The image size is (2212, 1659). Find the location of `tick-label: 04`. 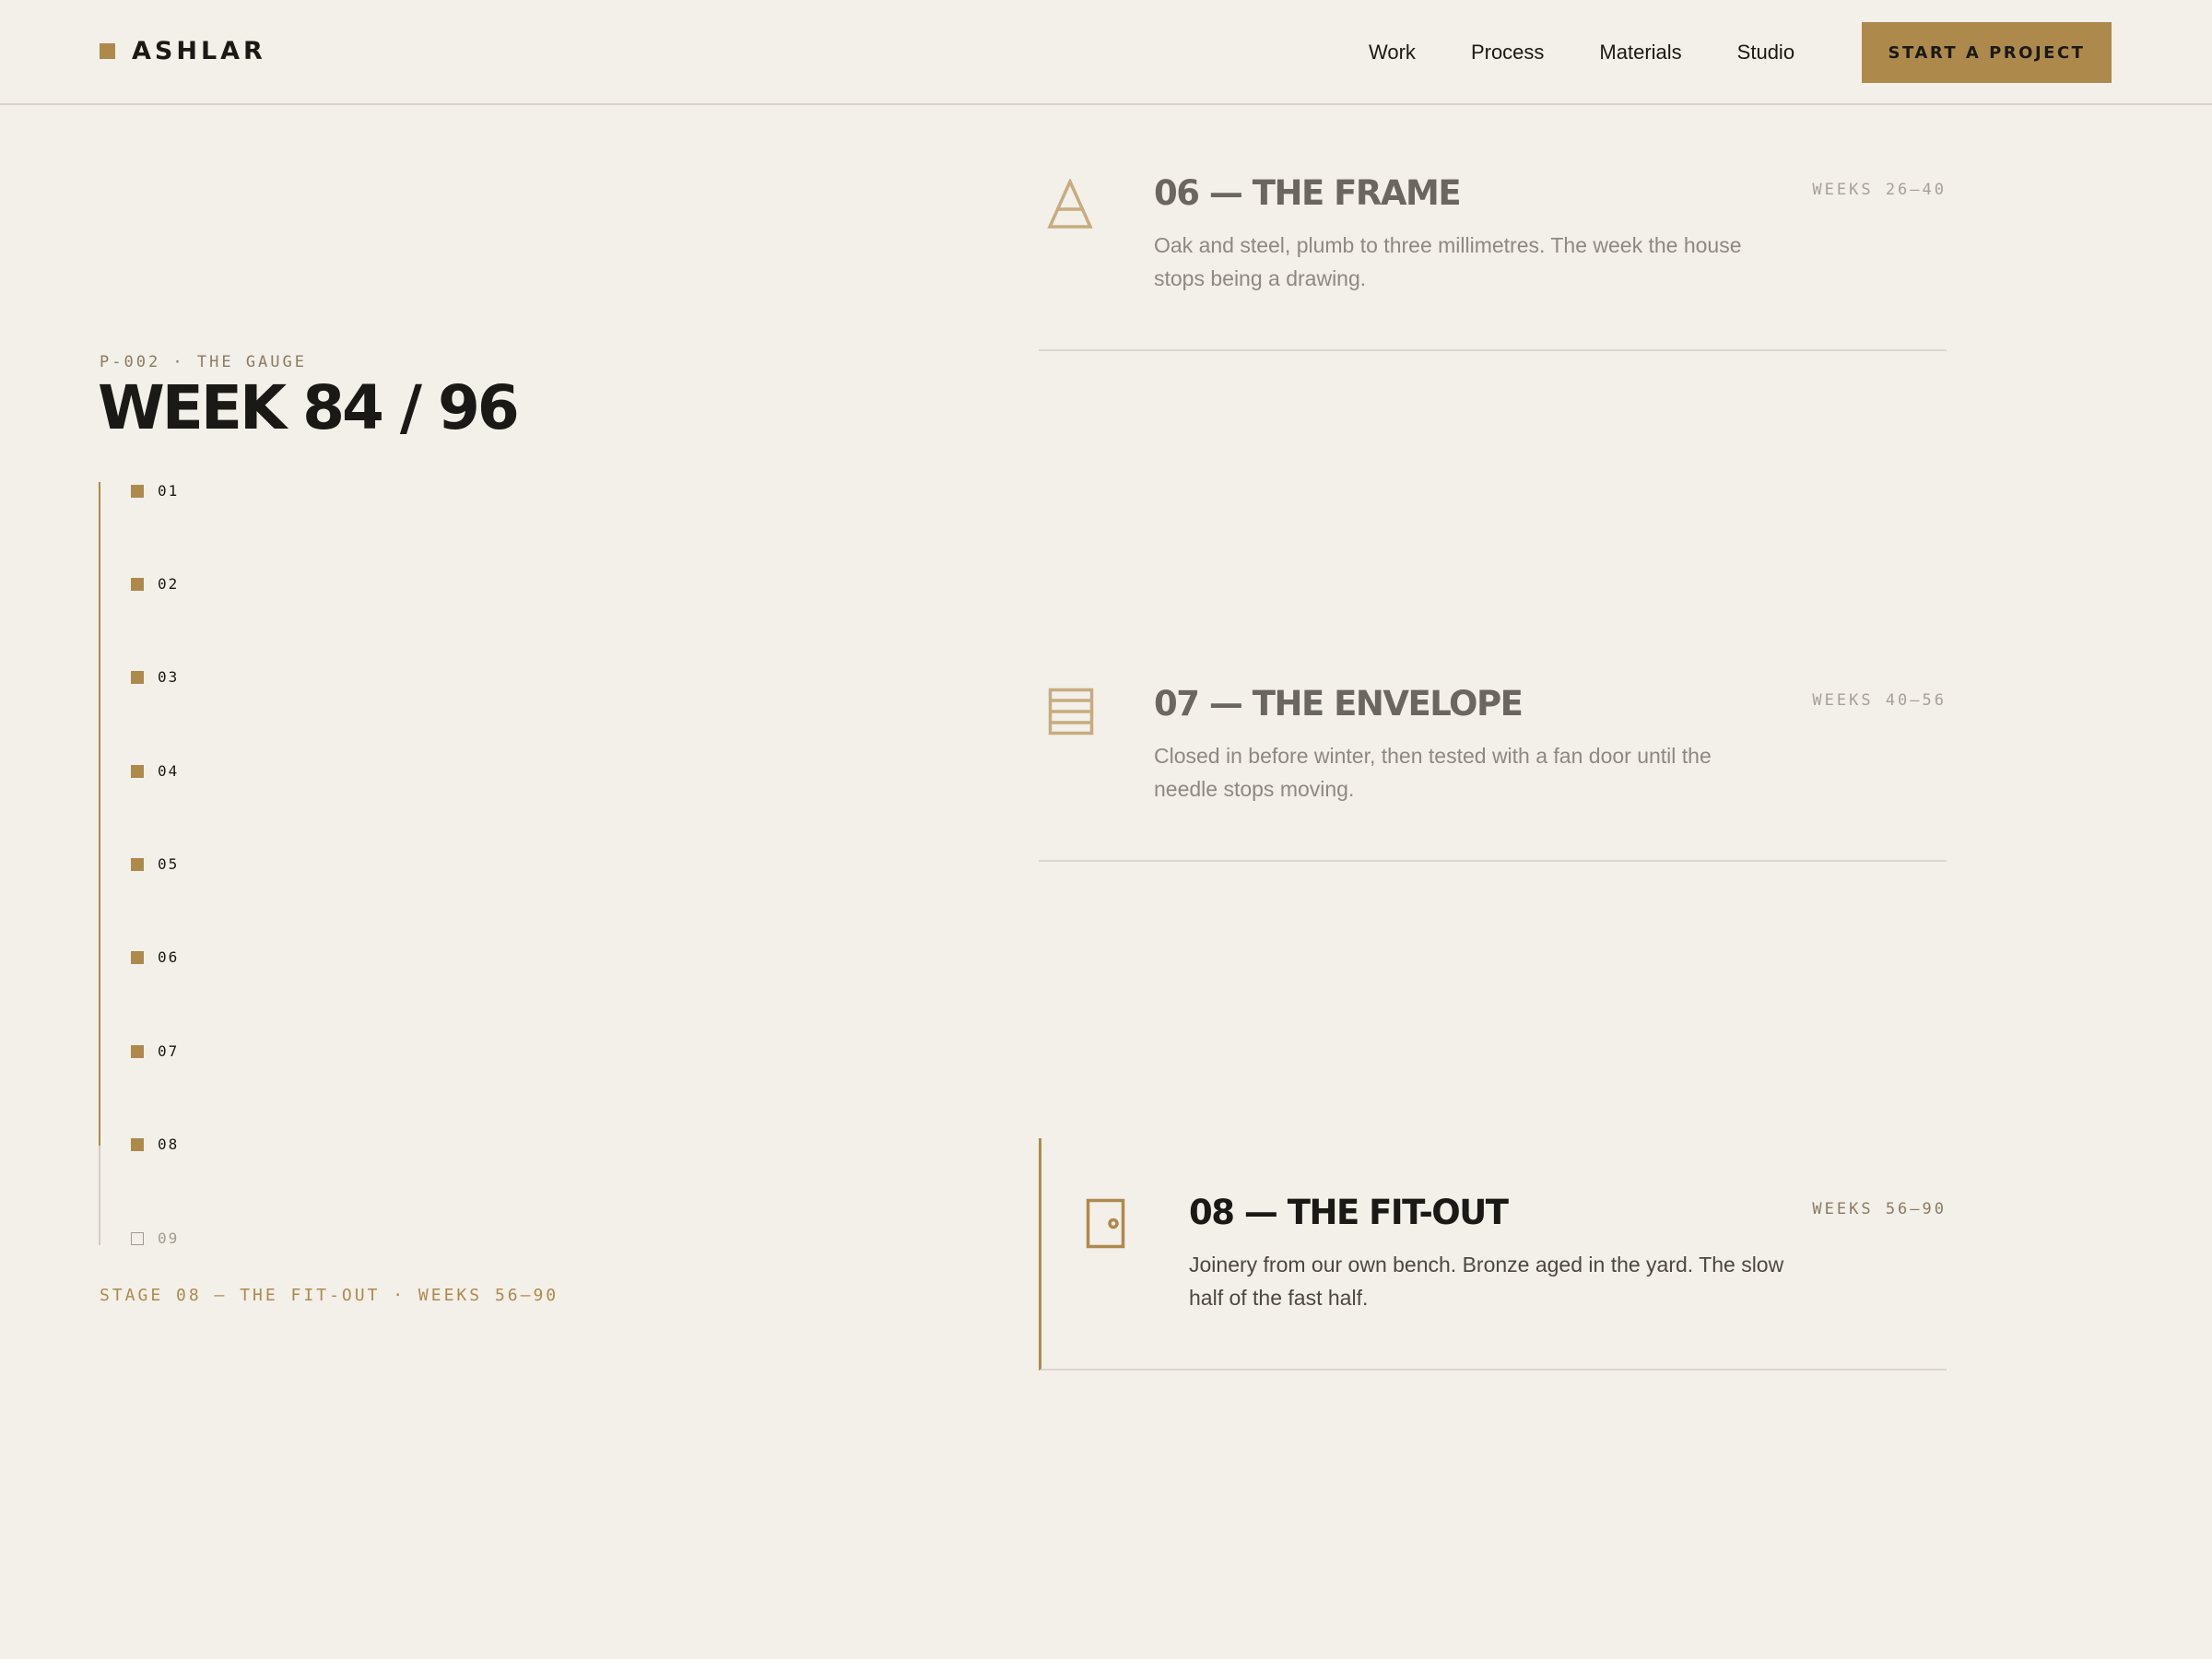

tick-label: 04 is located at coordinates (169, 771).